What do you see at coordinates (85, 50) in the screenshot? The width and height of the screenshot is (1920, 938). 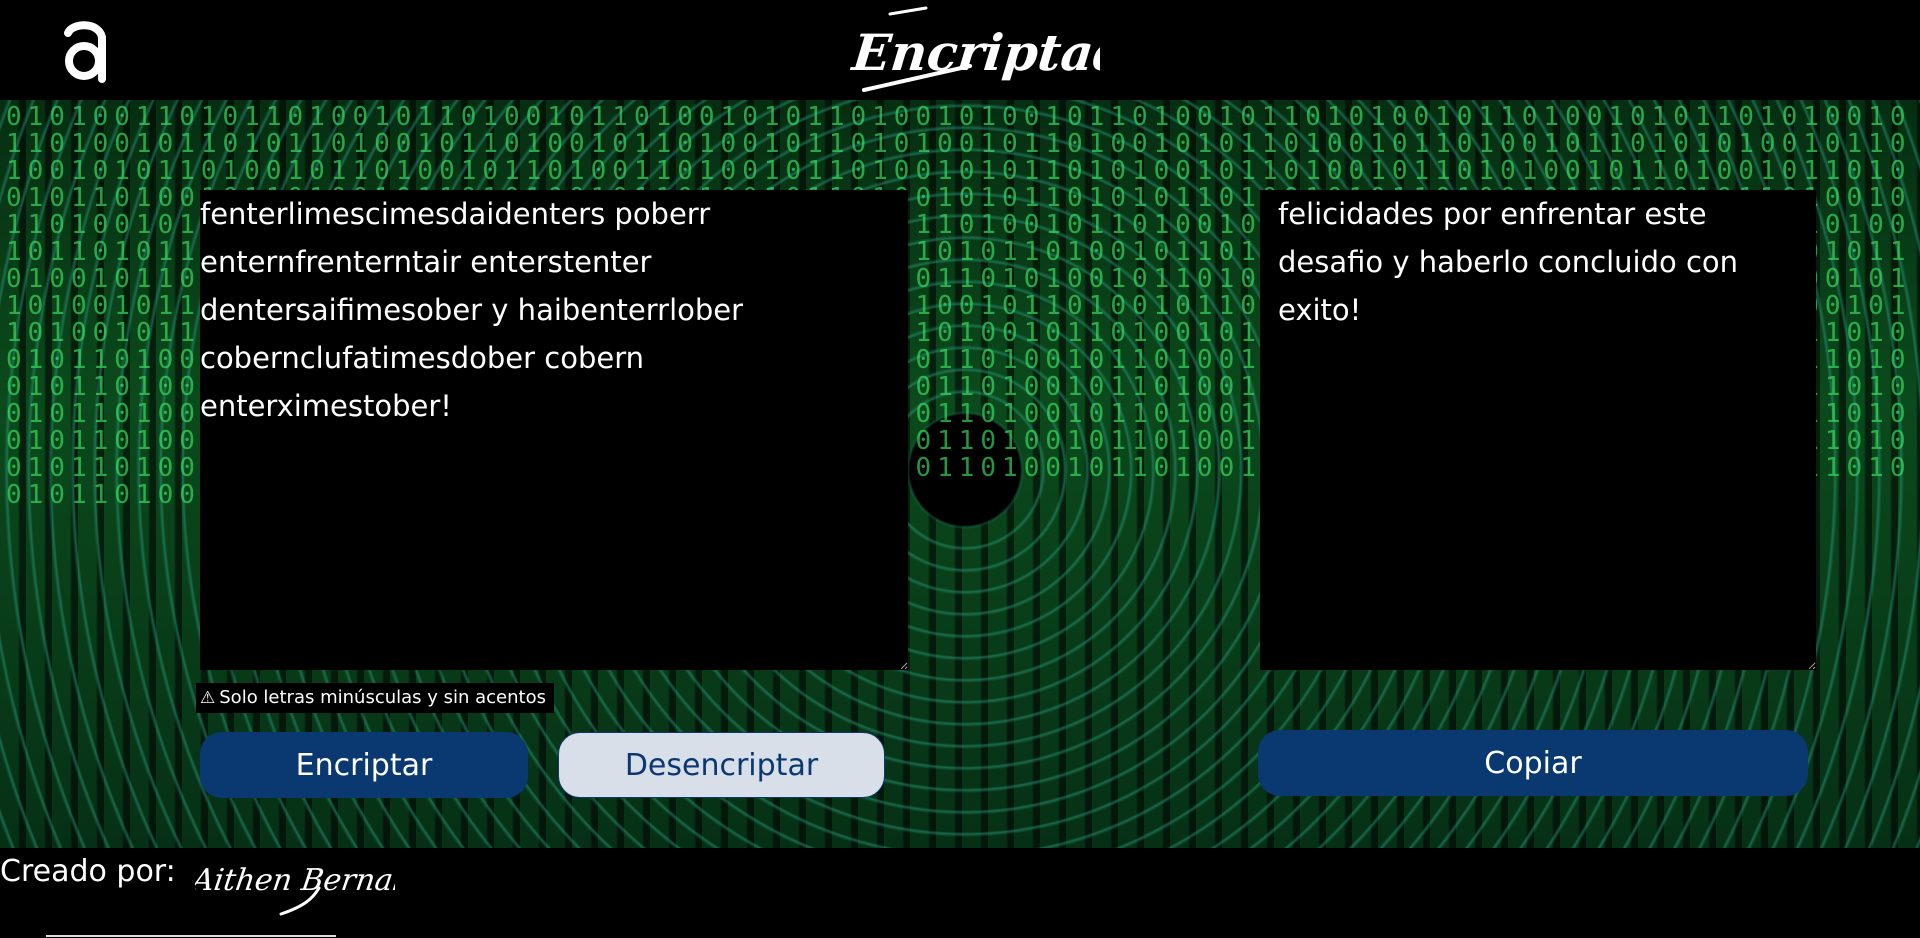 I see `alura-logo-icon` at bounding box center [85, 50].